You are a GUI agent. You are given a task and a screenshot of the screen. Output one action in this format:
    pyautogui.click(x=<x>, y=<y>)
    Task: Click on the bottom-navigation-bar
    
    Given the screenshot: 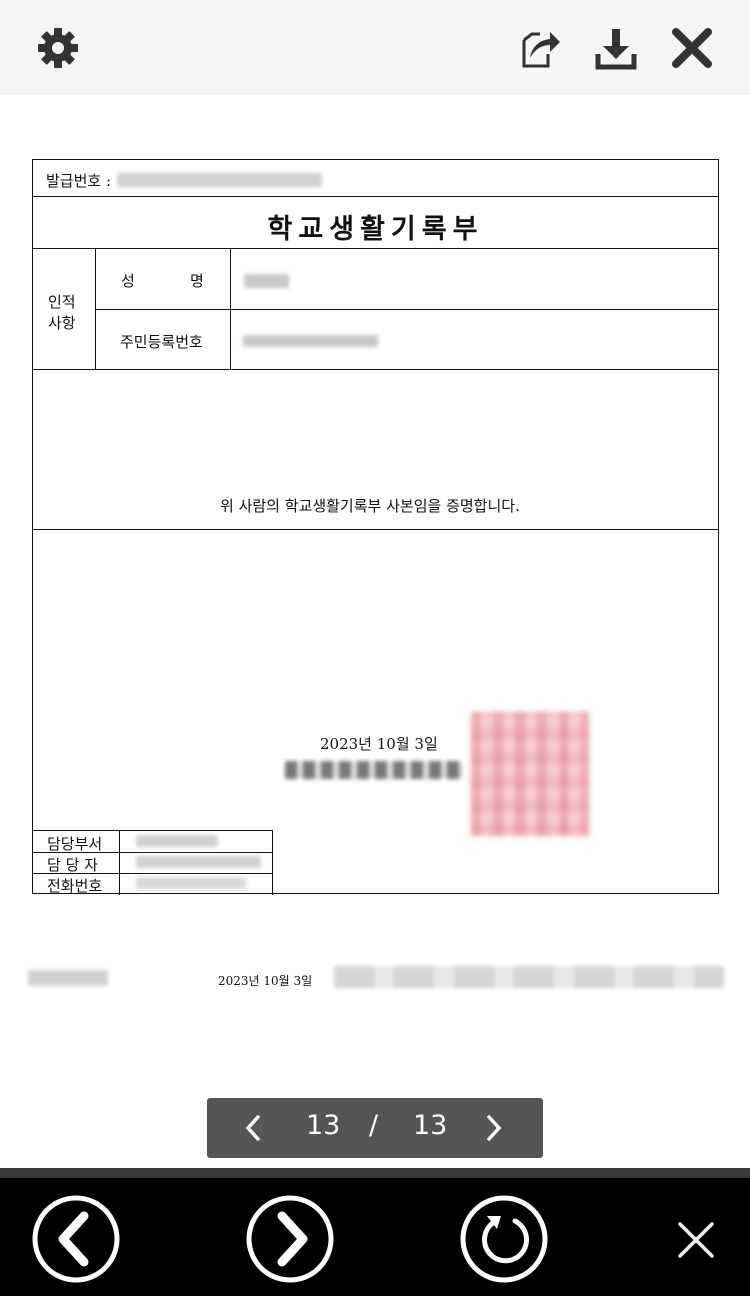 What is the action you would take?
    pyautogui.click(x=375, y=1237)
    